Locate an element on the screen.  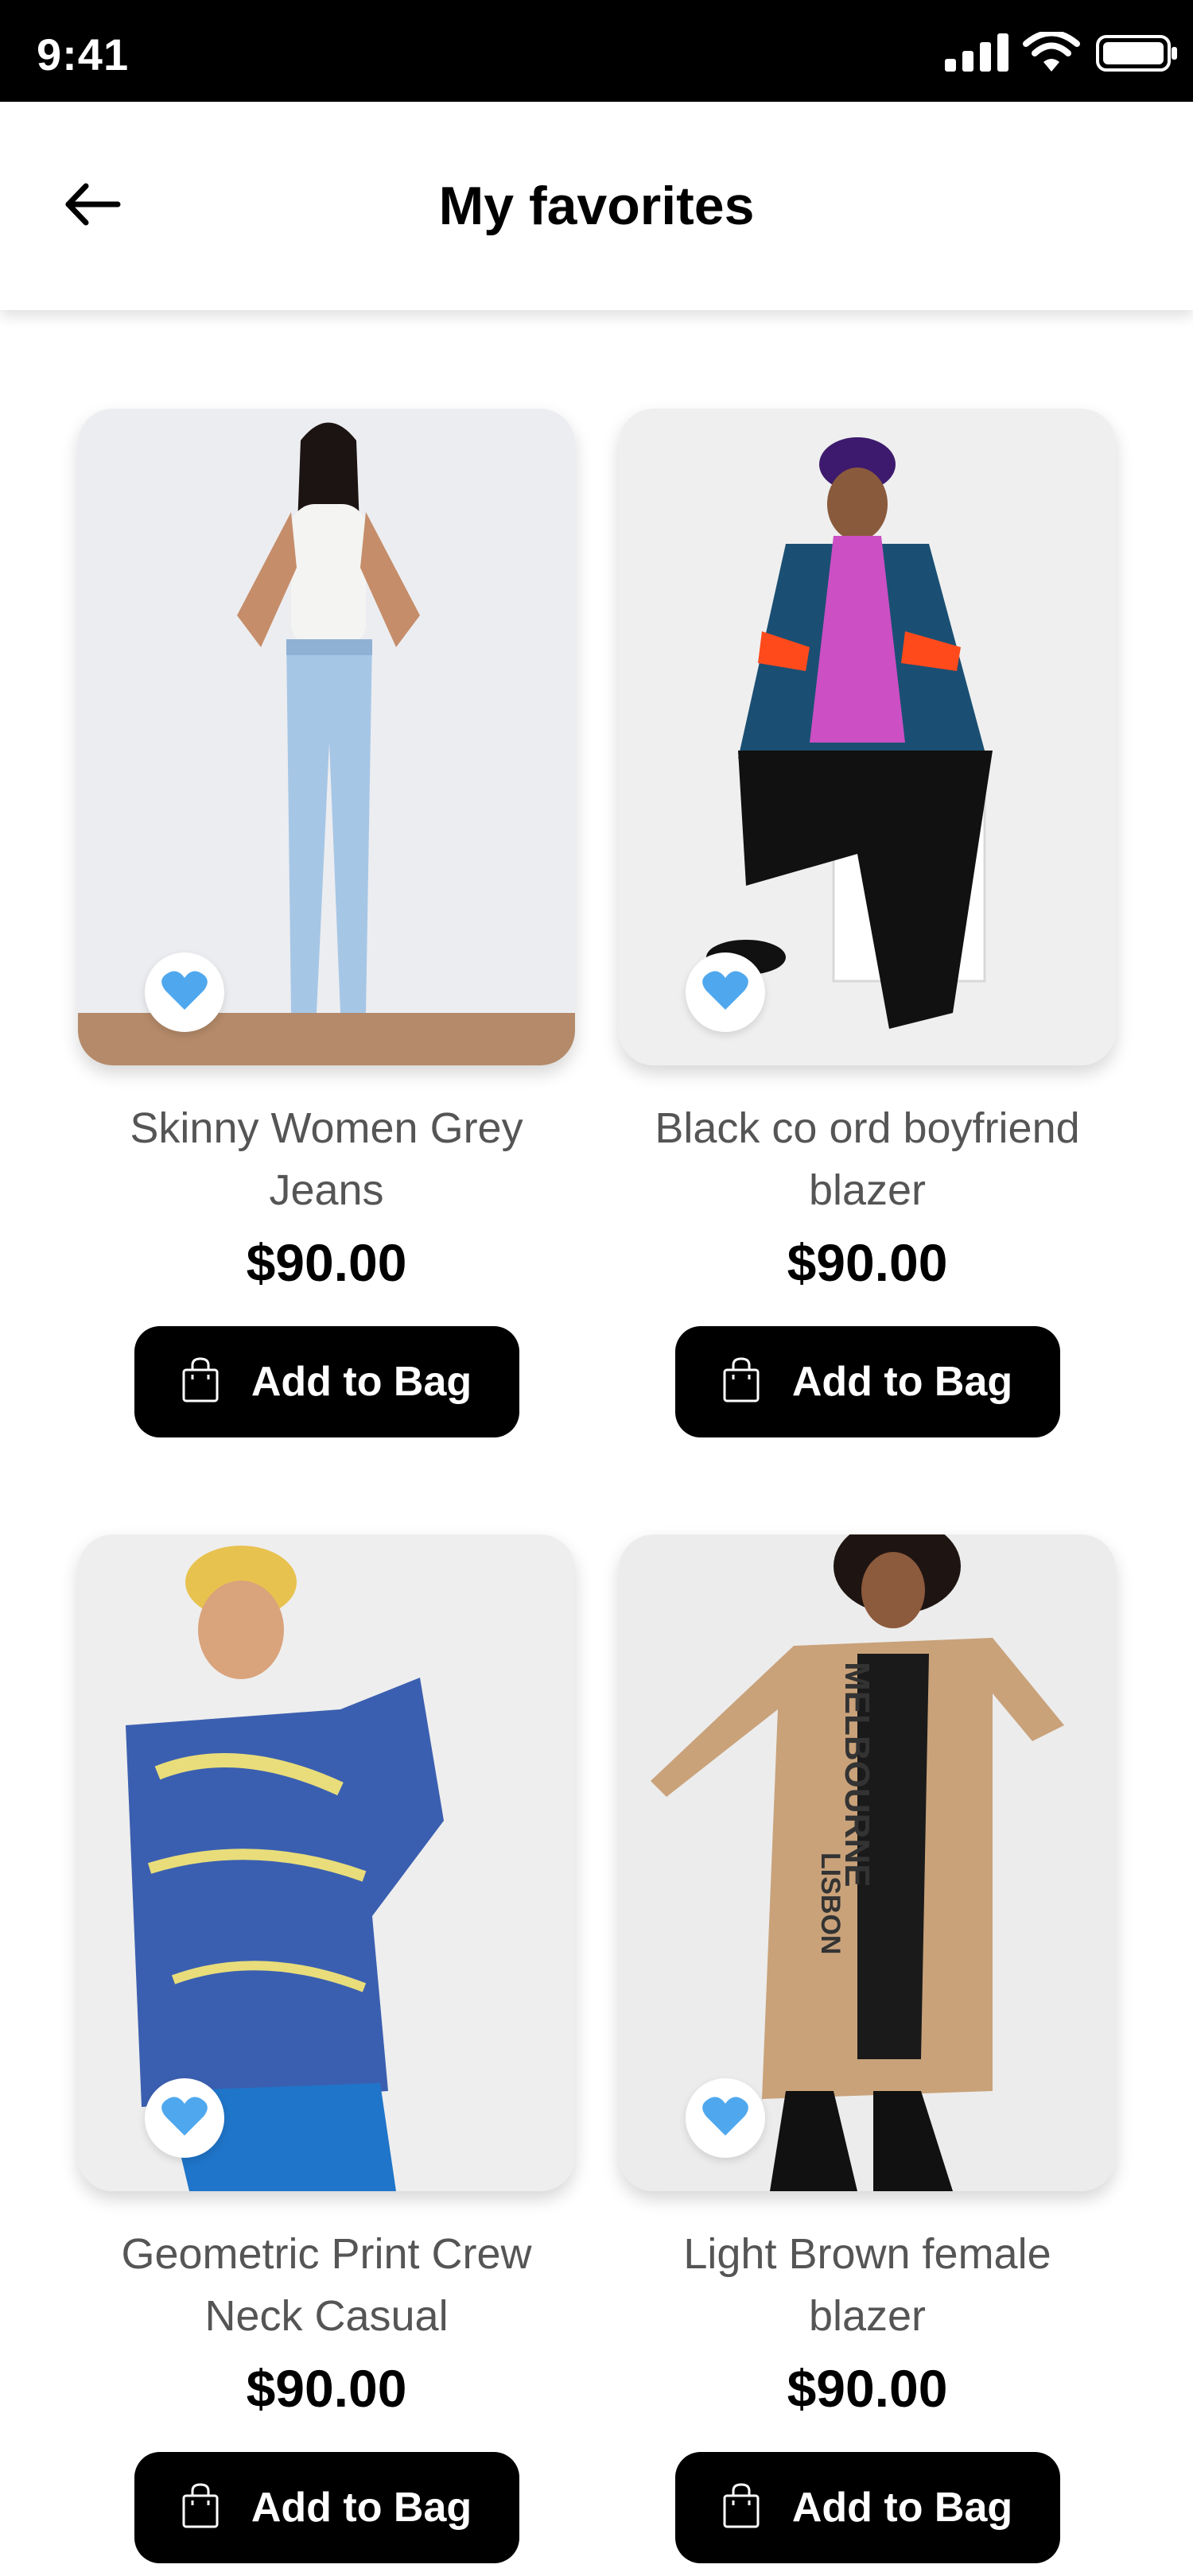
app-bar: My favorites is located at coordinates (596, 206).